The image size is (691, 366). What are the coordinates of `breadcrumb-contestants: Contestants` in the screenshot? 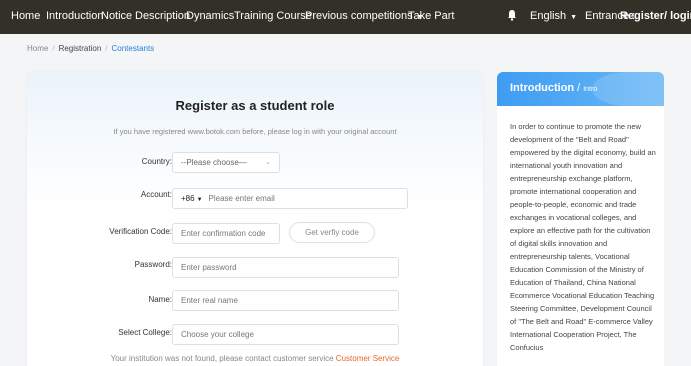 It's located at (133, 48).